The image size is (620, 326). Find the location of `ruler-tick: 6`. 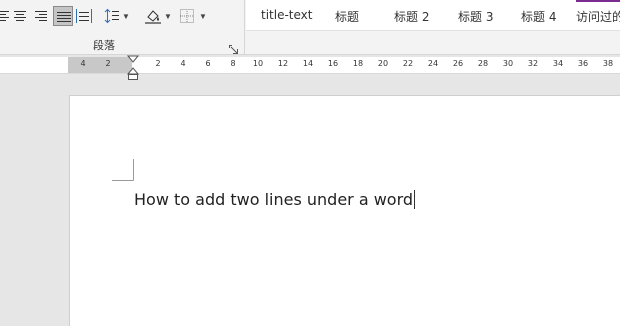

ruler-tick: 6 is located at coordinates (208, 63).